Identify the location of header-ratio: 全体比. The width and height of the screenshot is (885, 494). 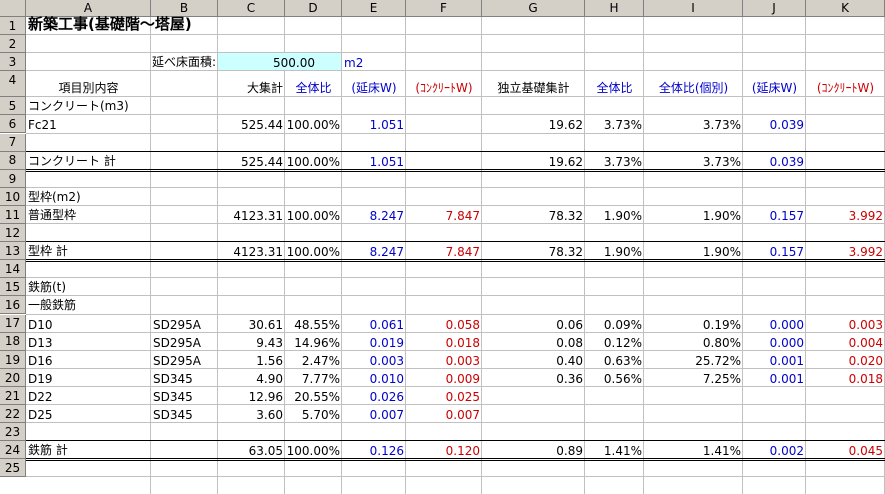
(313, 84).